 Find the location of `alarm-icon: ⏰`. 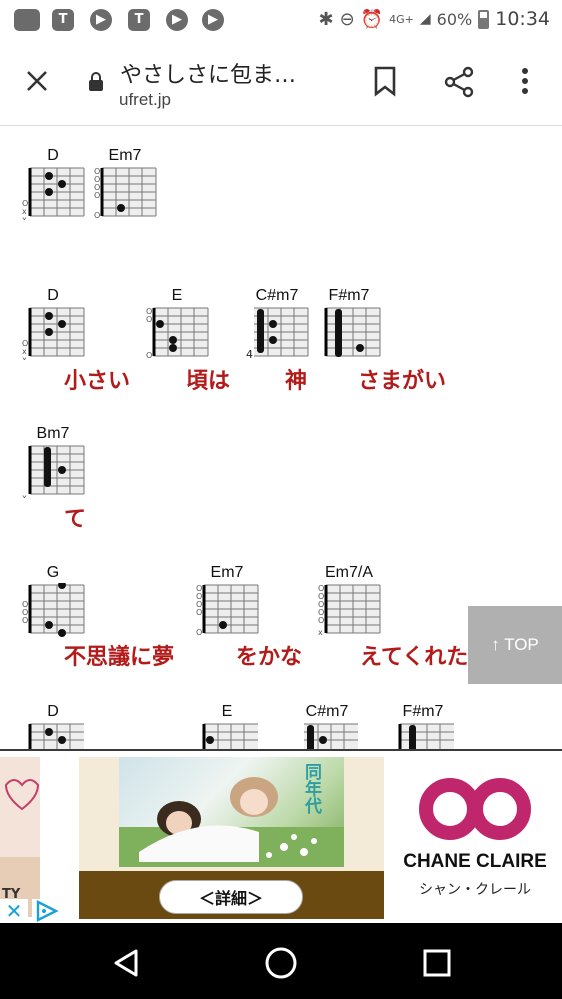

alarm-icon: ⏰ is located at coordinates (372, 19).